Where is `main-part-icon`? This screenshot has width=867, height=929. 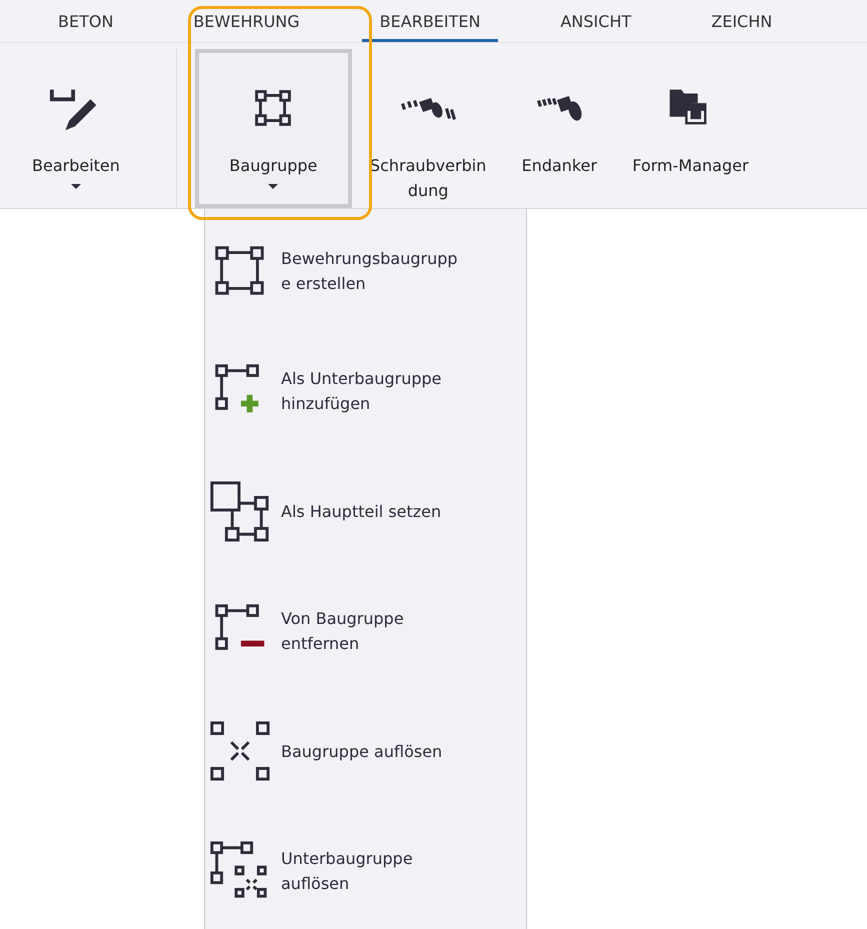 main-part-icon is located at coordinates (240, 511).